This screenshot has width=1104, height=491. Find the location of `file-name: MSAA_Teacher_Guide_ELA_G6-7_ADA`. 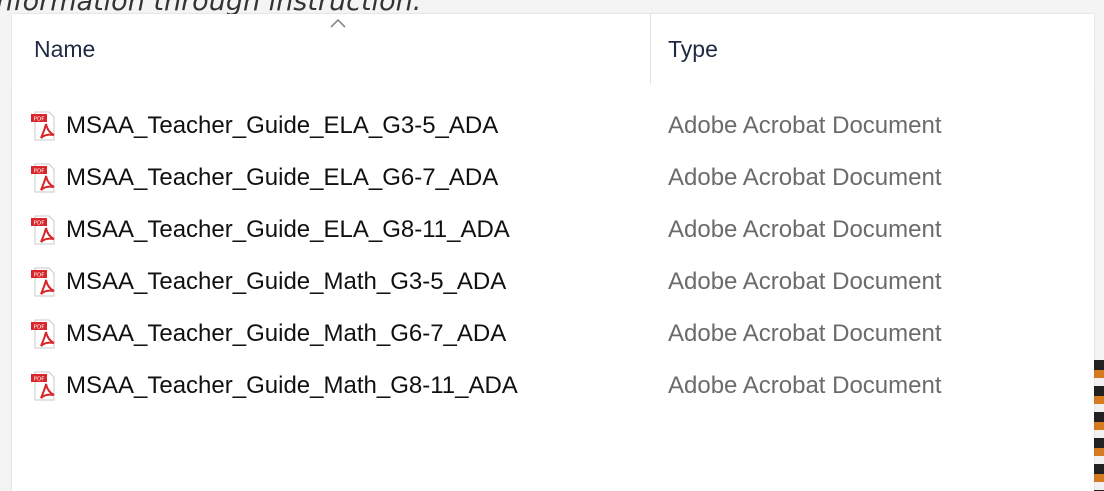

file-name: MSAA_Teacher_Guide_ELA_G6-7_ADA is located at coordinates (282, 177).